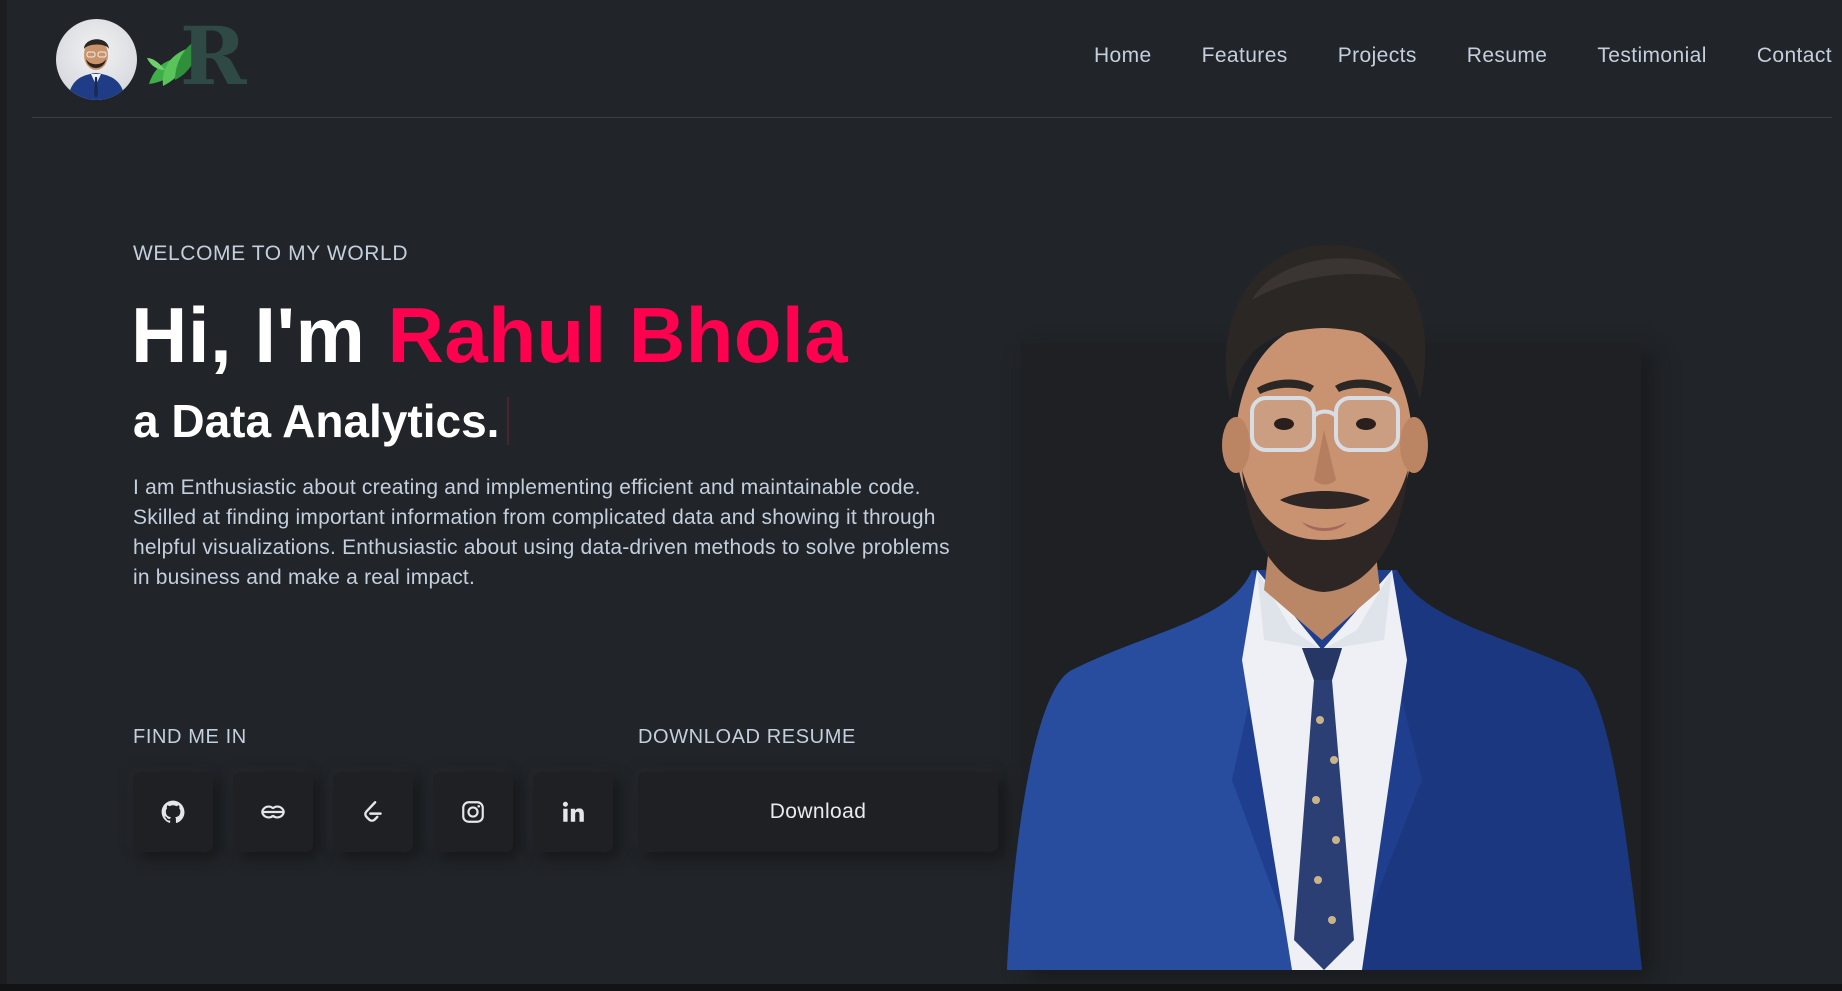 Image resolution: width=1842 pixels, height=991 pixels. I want to click on role-text: a Data Analytics., so click(321, 421).